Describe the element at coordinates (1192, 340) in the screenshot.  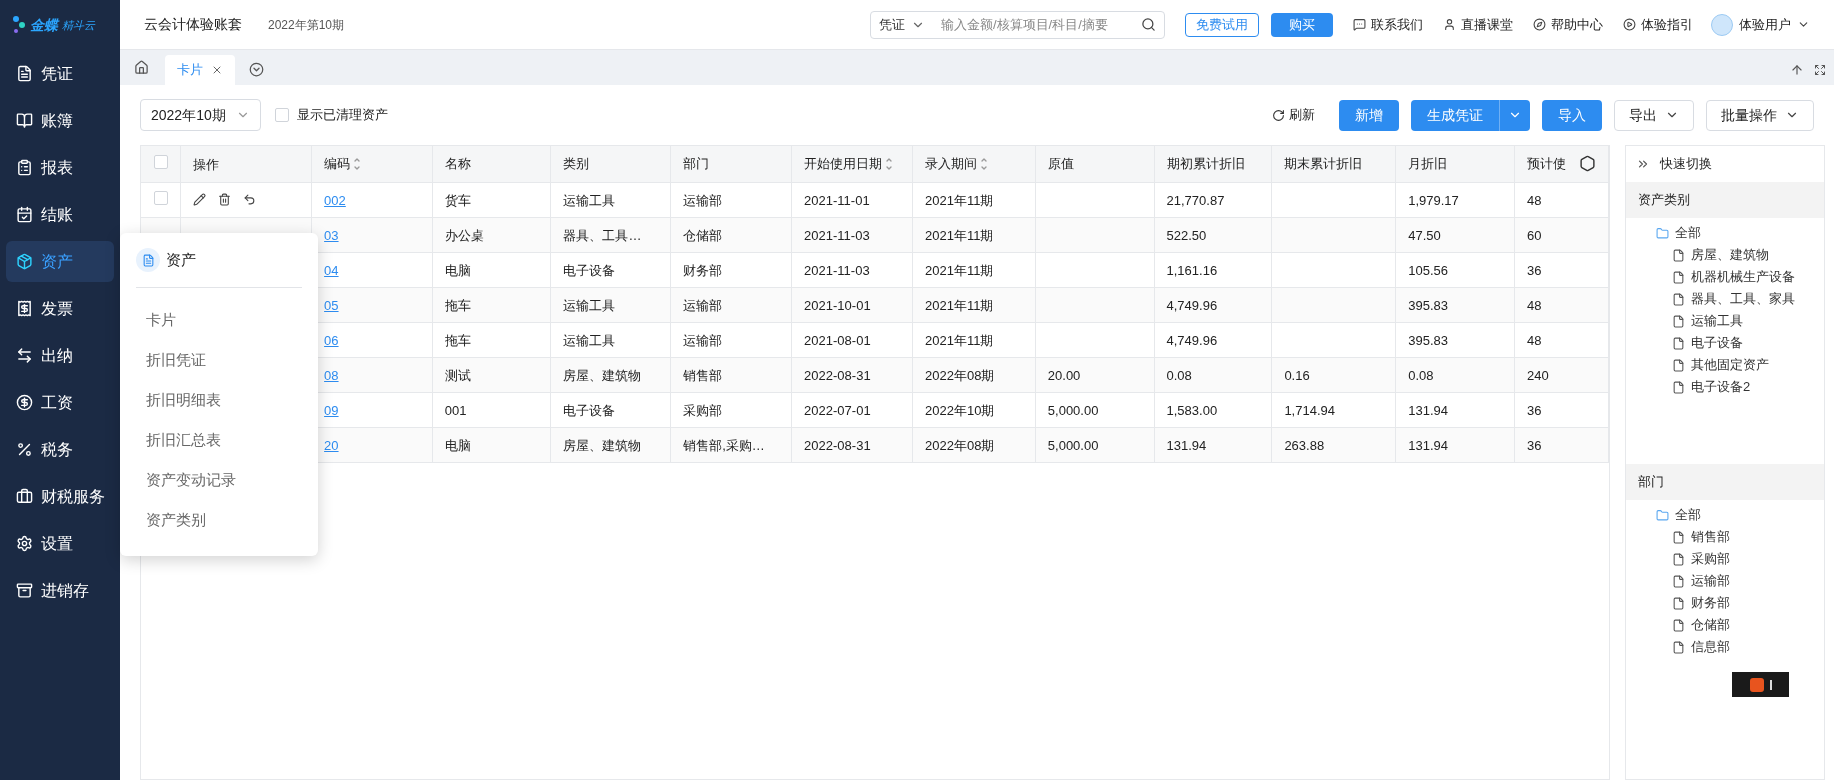
I see `table-cell: 4,749.96` at that location.